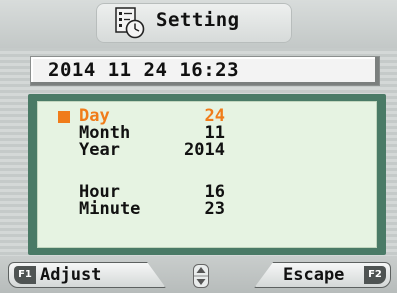 The height and width of the screenshot is (293, 397). I want to click on datetime-display-value: 2014 11 24 16:23, so click(144, 70).